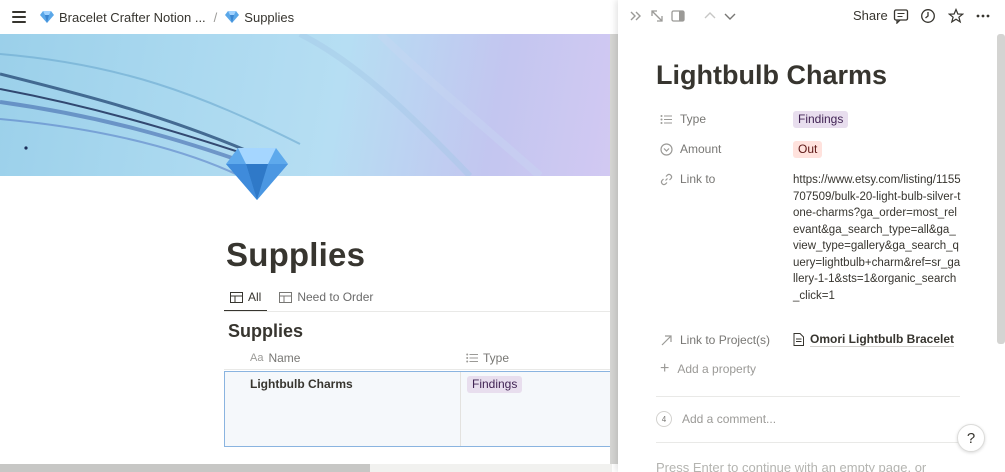  Describe the element at coordinates (717, 369) in the screenshot. I see `add-property-label: Add a property` at that location.